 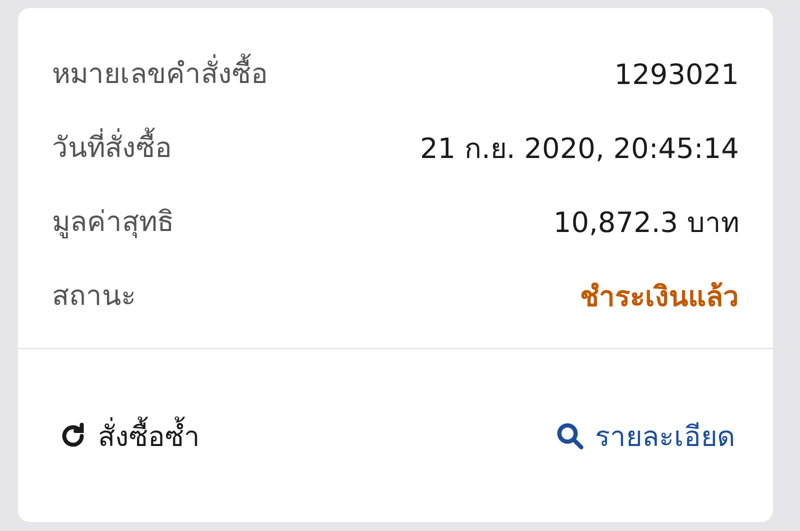 I want to click on field-label: สถานะ, so click(x=94, y=296).